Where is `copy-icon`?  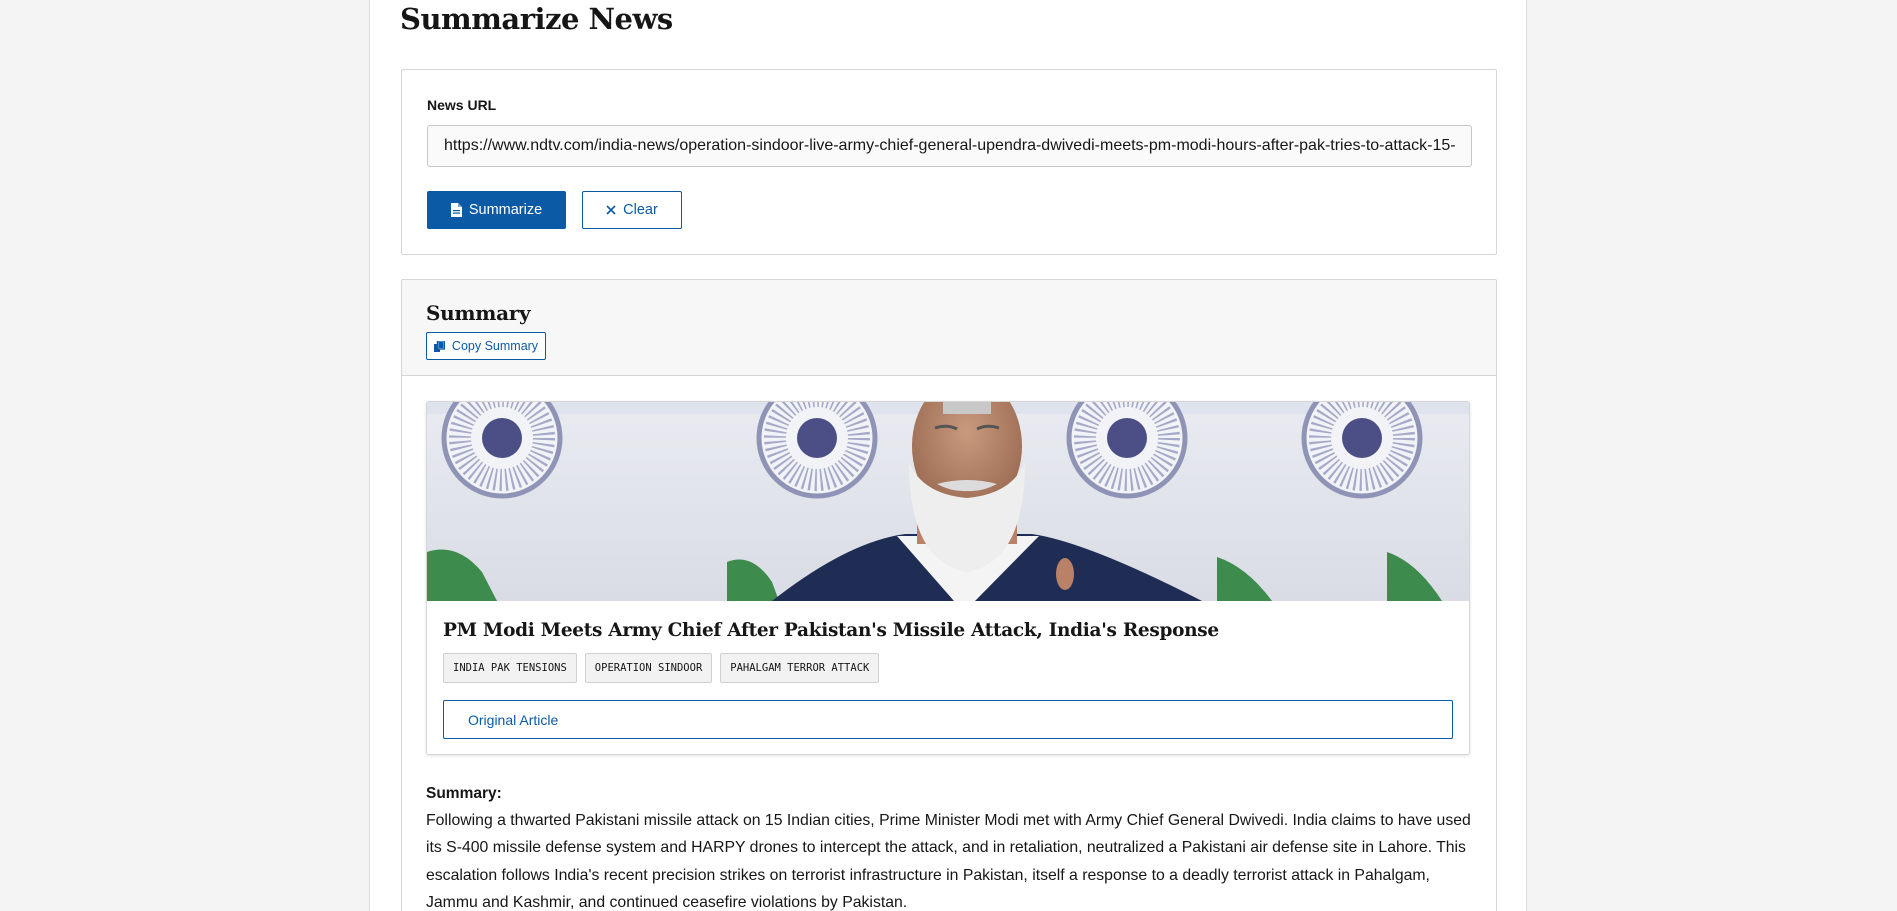 copy-icon is located at coordinates (439, 346).